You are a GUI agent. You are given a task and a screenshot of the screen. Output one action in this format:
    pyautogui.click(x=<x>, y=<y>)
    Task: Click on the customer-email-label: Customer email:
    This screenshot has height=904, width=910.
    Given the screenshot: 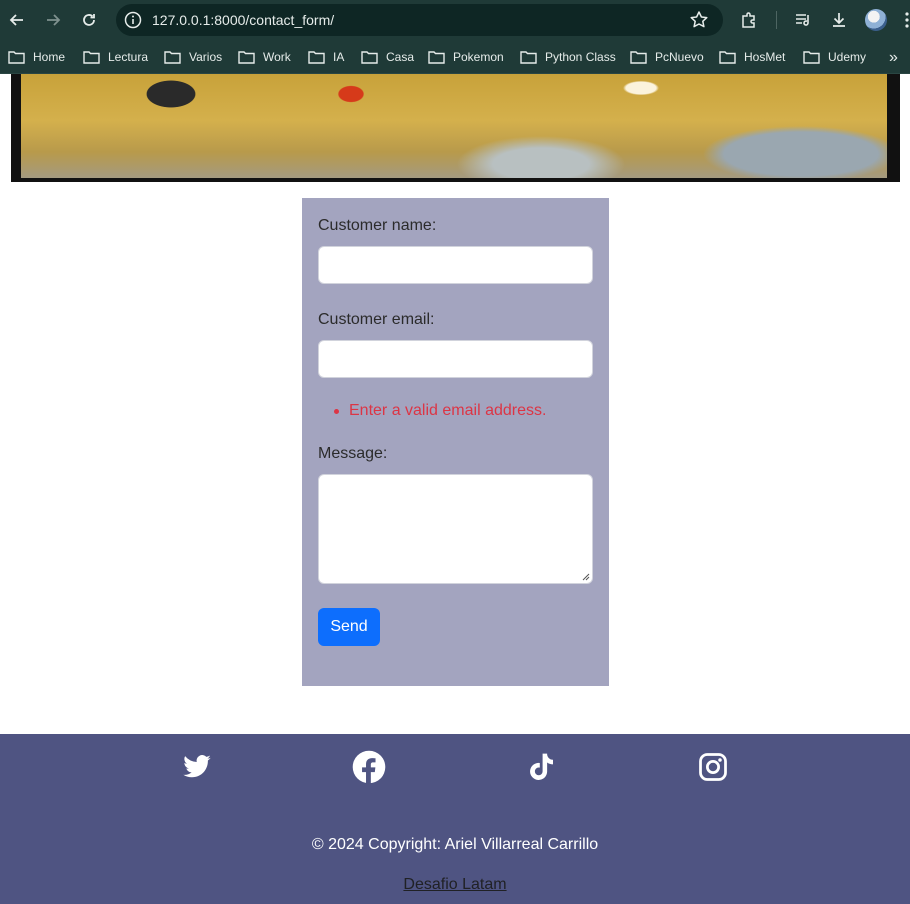 What is the action you would take?
    pyautogui.click(x=376, y=319)
    